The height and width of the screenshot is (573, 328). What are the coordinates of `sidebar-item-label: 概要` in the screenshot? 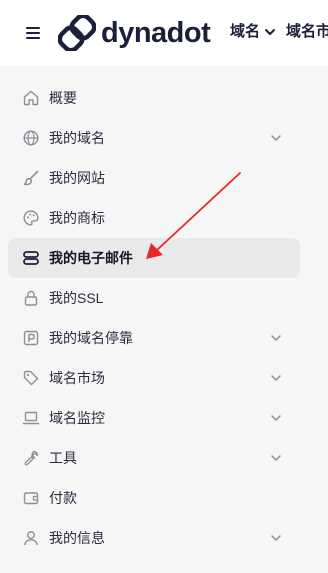 It's located at (63, 98).